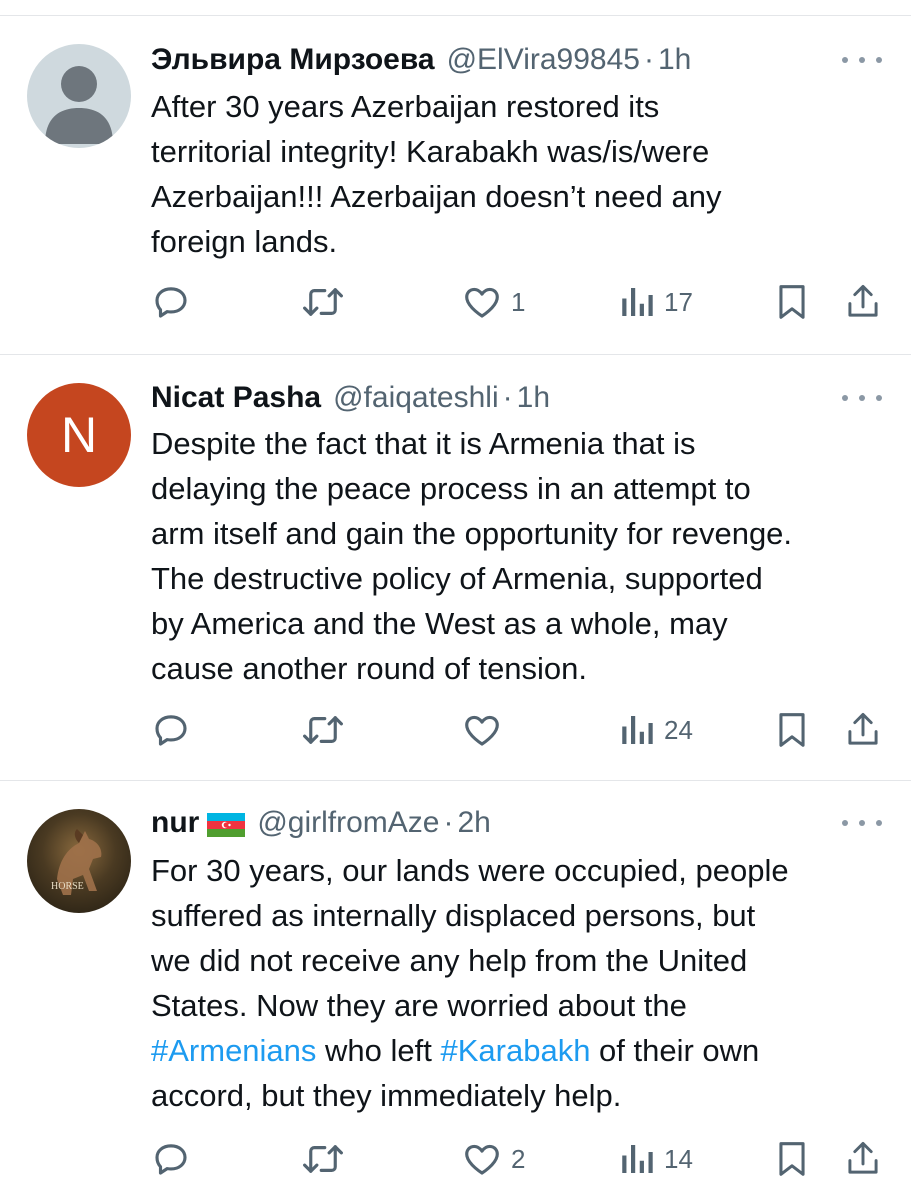 This screenshot has width=911, height=1200. I want to click on avatar, so click(79, 96).